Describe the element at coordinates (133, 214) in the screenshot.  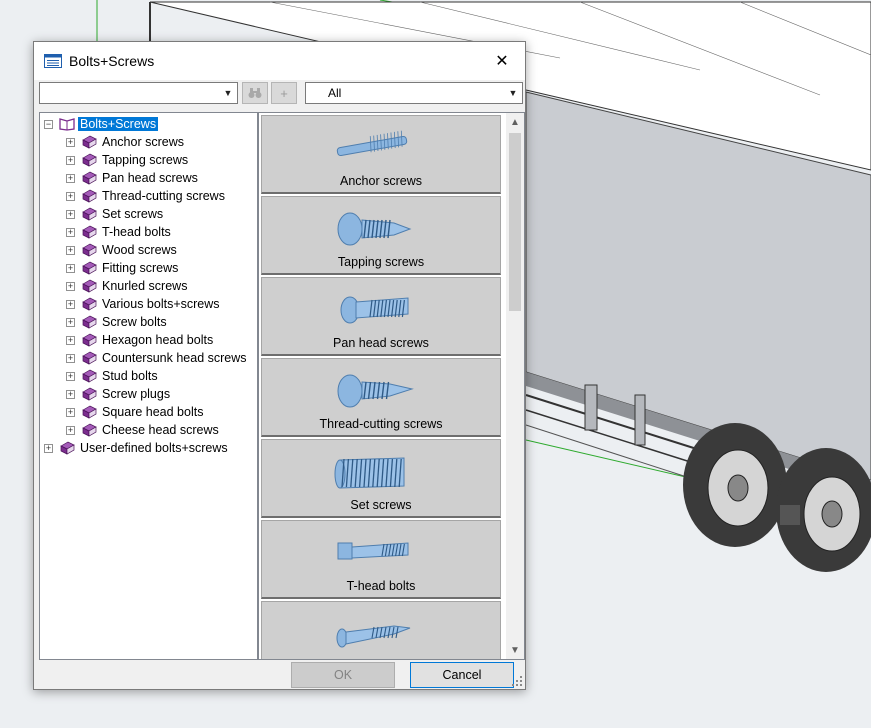
I see `tree-item-label: Set screws` at that location.